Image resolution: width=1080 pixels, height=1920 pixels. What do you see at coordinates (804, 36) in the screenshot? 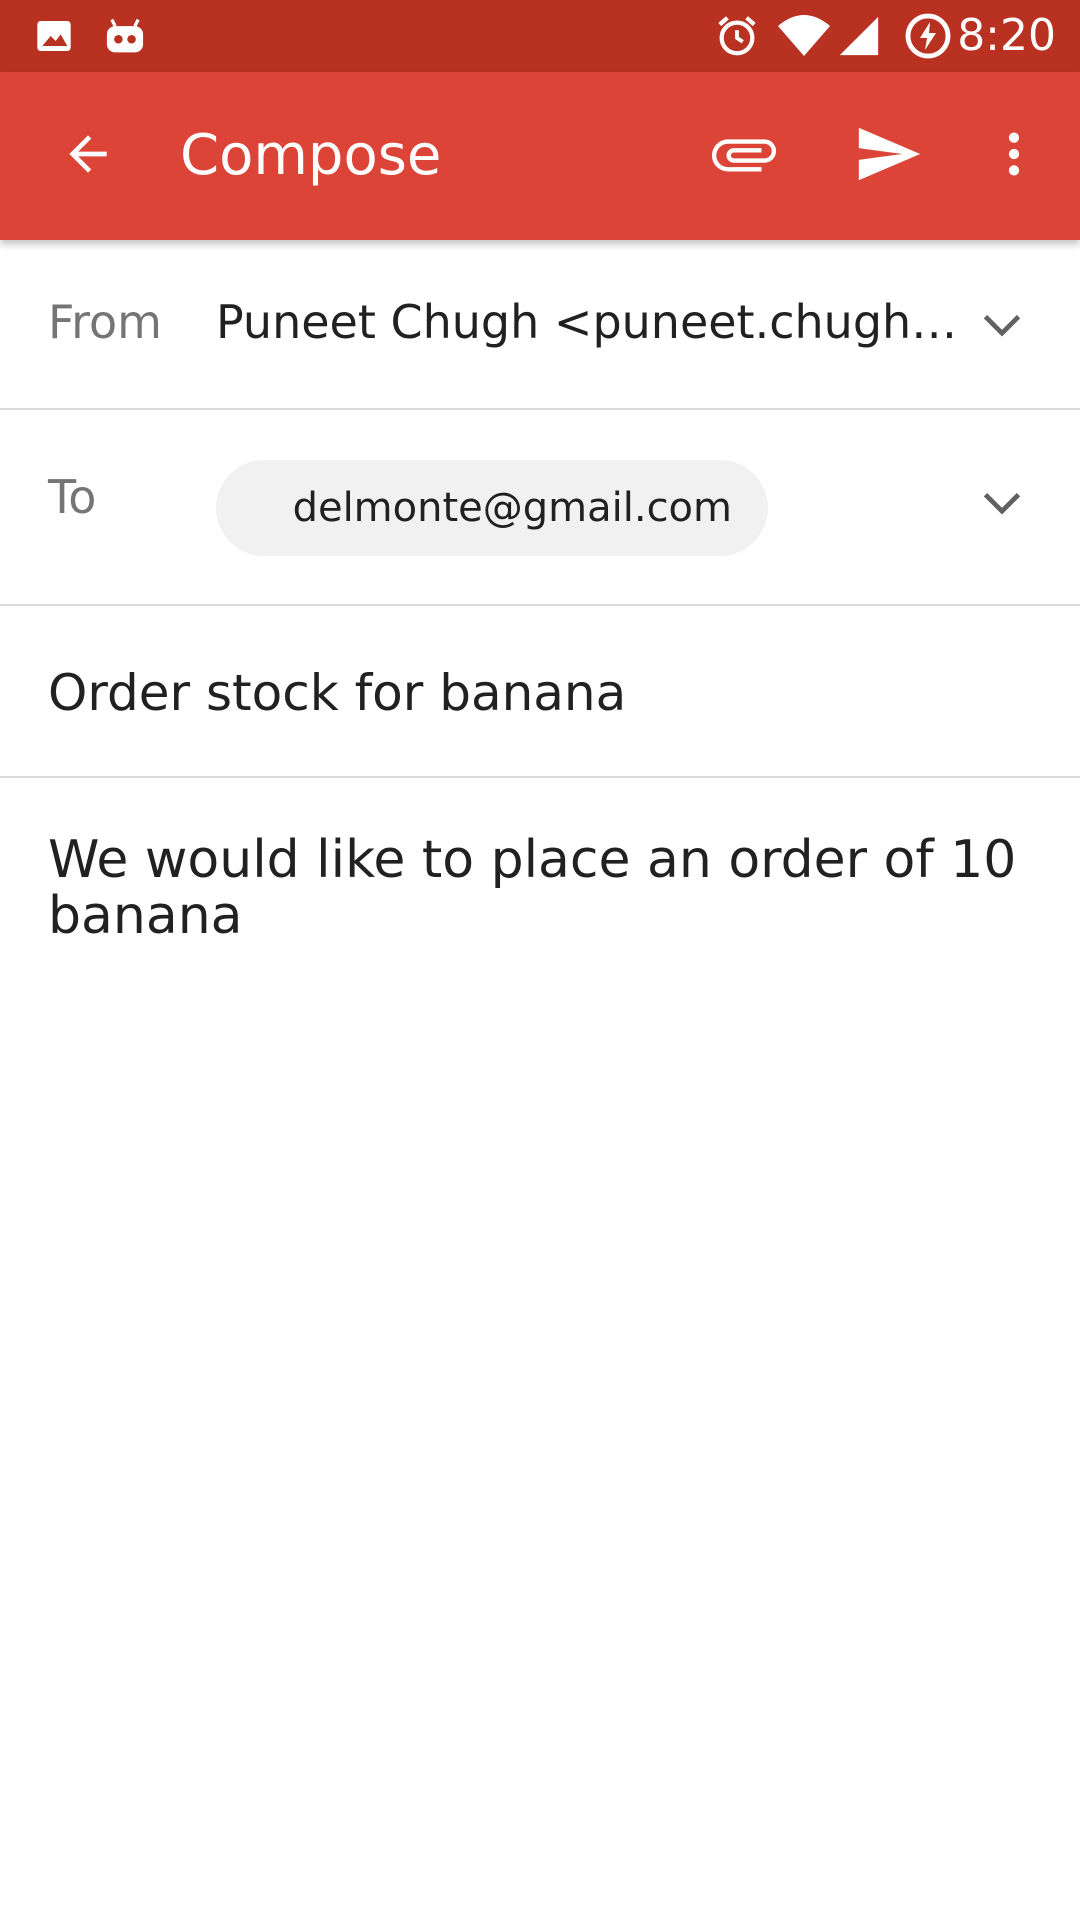
I see `wifi-icon` at bounding box center [804, 36].